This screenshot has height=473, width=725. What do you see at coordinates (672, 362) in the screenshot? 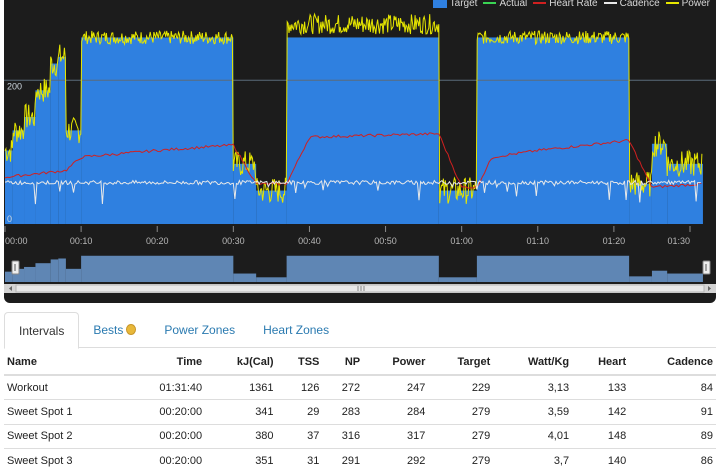
I see `column-header: Cadence` at bounding box center [672, 362].